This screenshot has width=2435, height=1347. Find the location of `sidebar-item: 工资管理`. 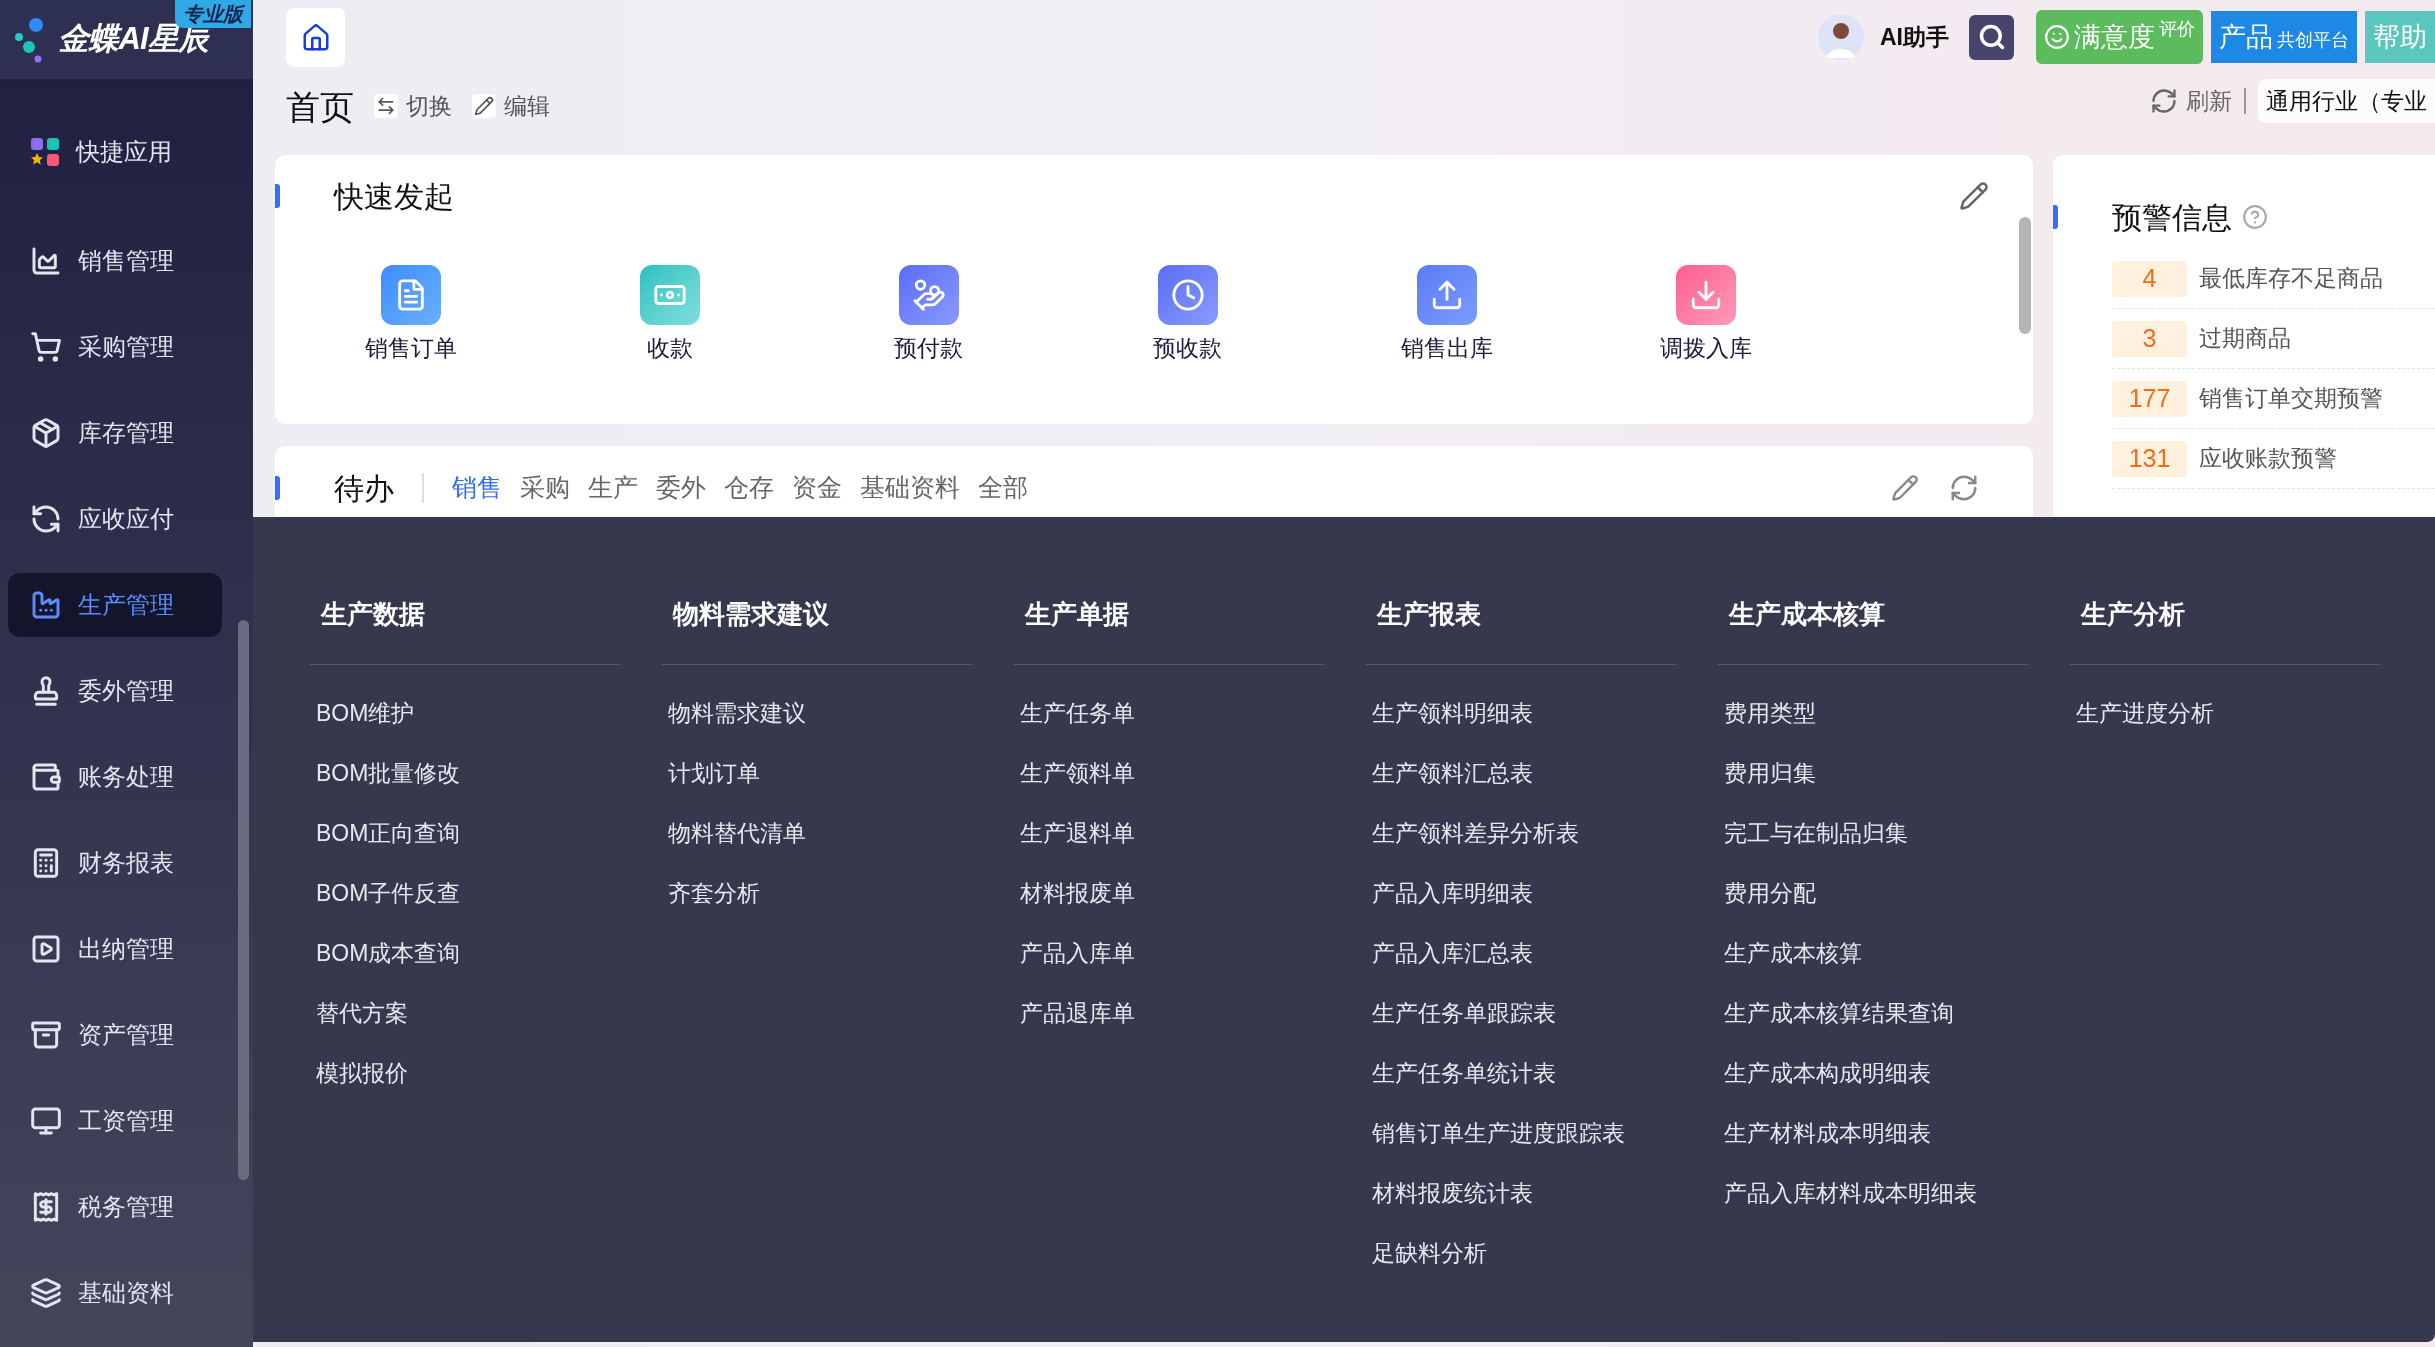

sidebar-item: 工资管理 is located at coordinates (115, 1121).